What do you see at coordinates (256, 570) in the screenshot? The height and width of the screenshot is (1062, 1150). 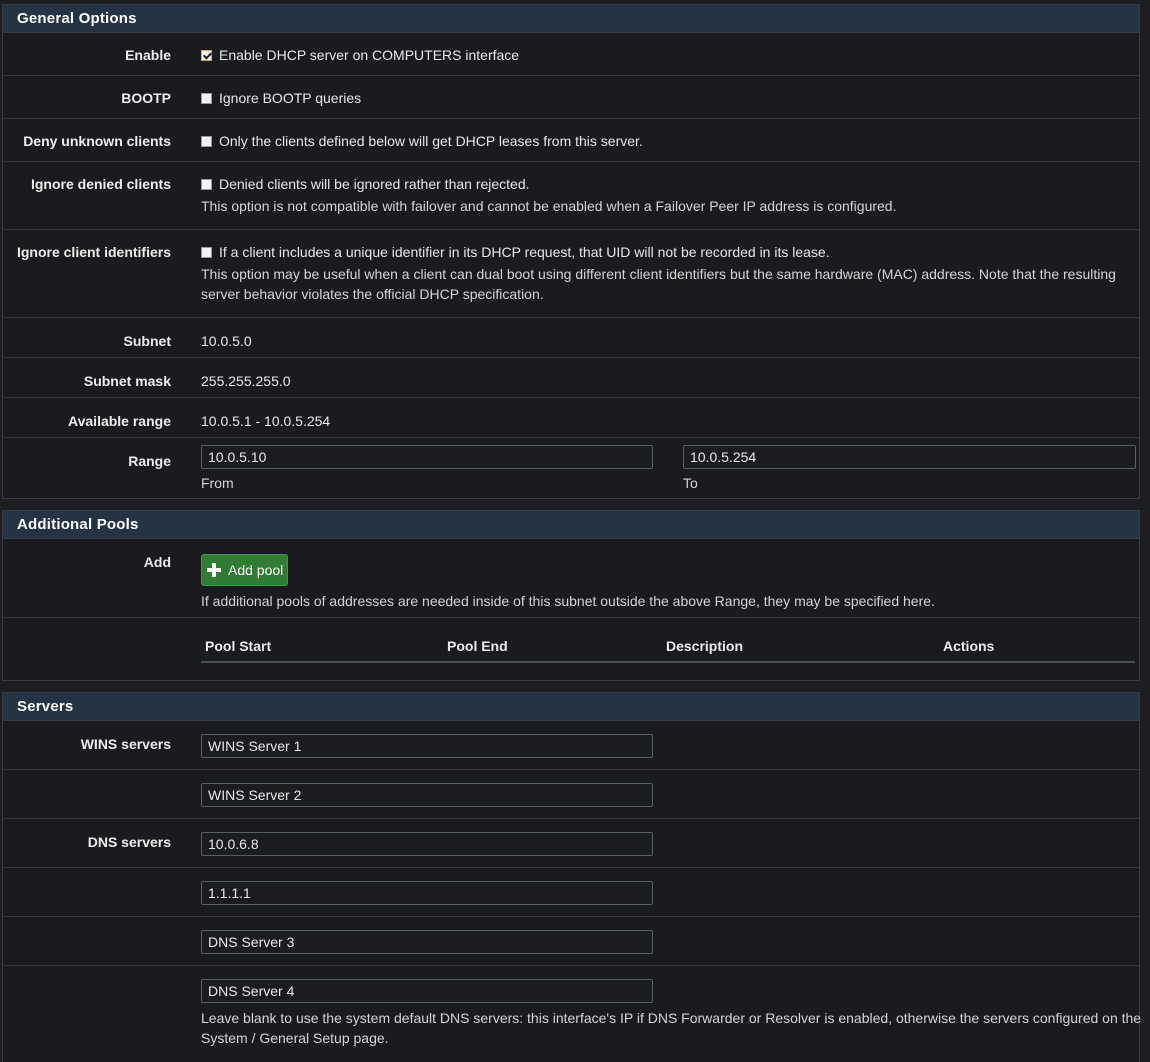 I see `add-pool-button-label: Add pool` at bounding box center [256, 570].